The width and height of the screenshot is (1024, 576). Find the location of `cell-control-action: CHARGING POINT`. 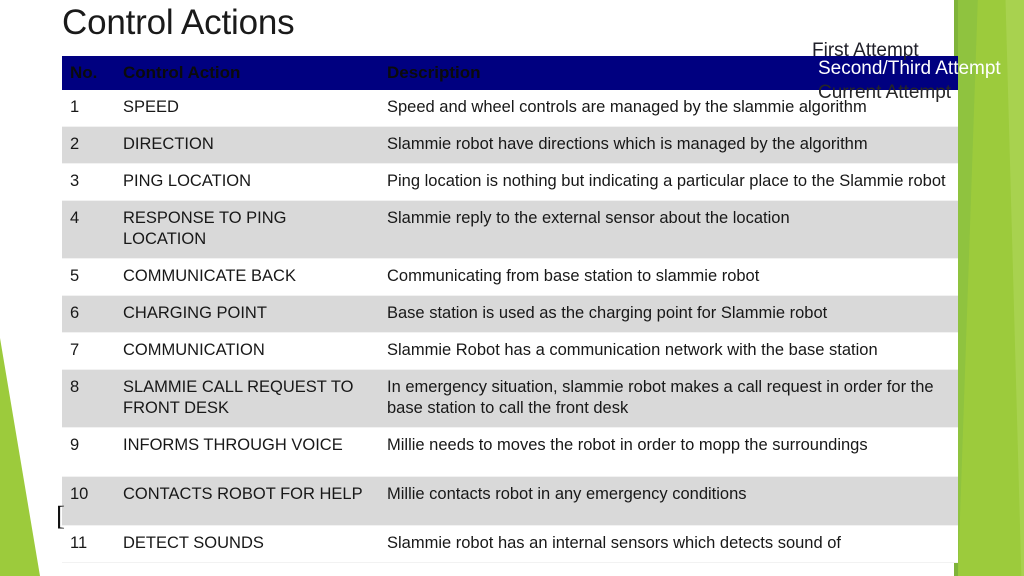

cell-control-action: CHARGING POINT is located at coordinates (249, 314).